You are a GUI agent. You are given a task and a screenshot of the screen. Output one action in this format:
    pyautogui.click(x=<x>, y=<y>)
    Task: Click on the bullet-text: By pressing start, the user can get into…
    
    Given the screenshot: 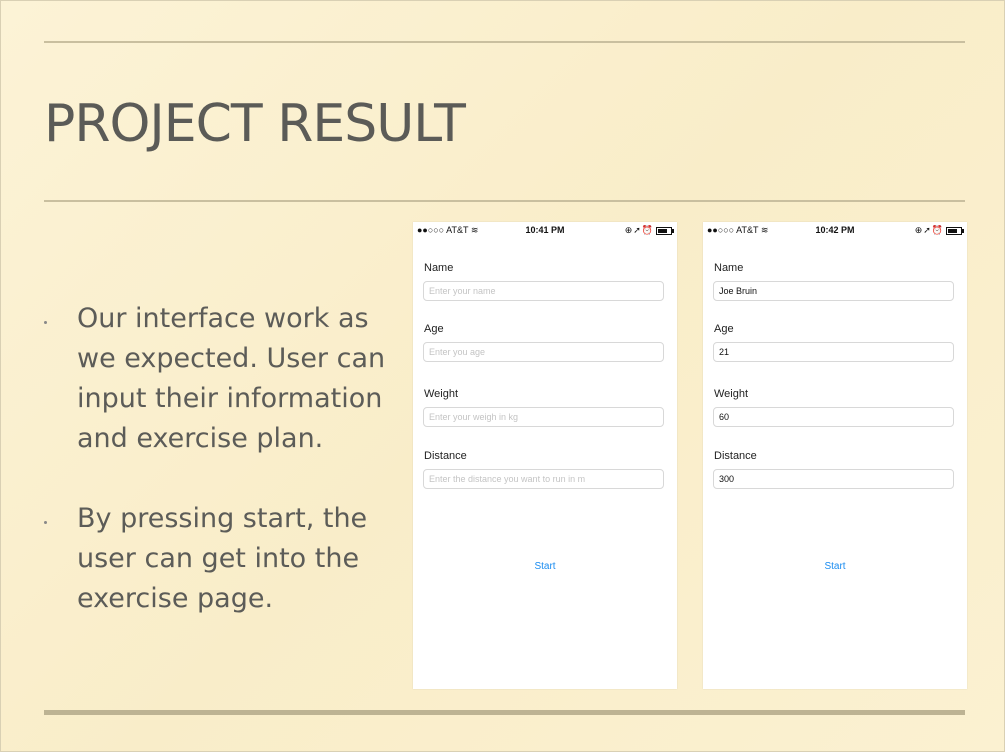 What is the action you would take?
    pyautogui.click(x=222, y=558)
    